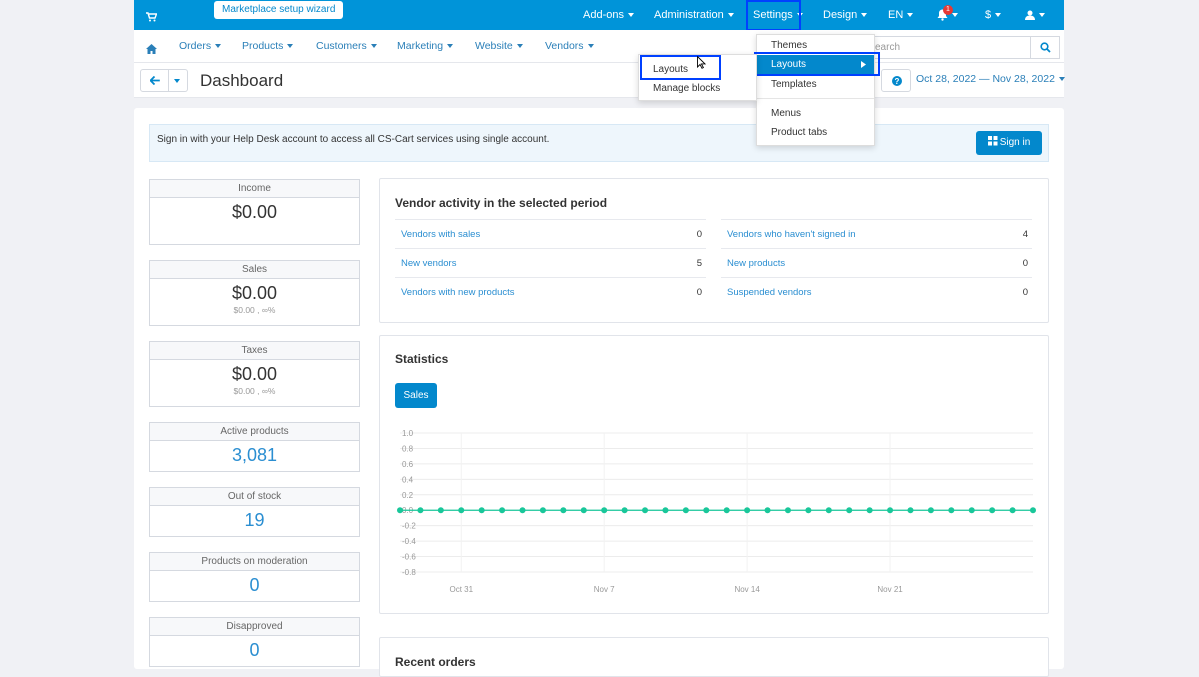 The image size is (1199, 677). I want to click on marketplace-wizard-button: Marketplace setup wizard, so click(279, 10).